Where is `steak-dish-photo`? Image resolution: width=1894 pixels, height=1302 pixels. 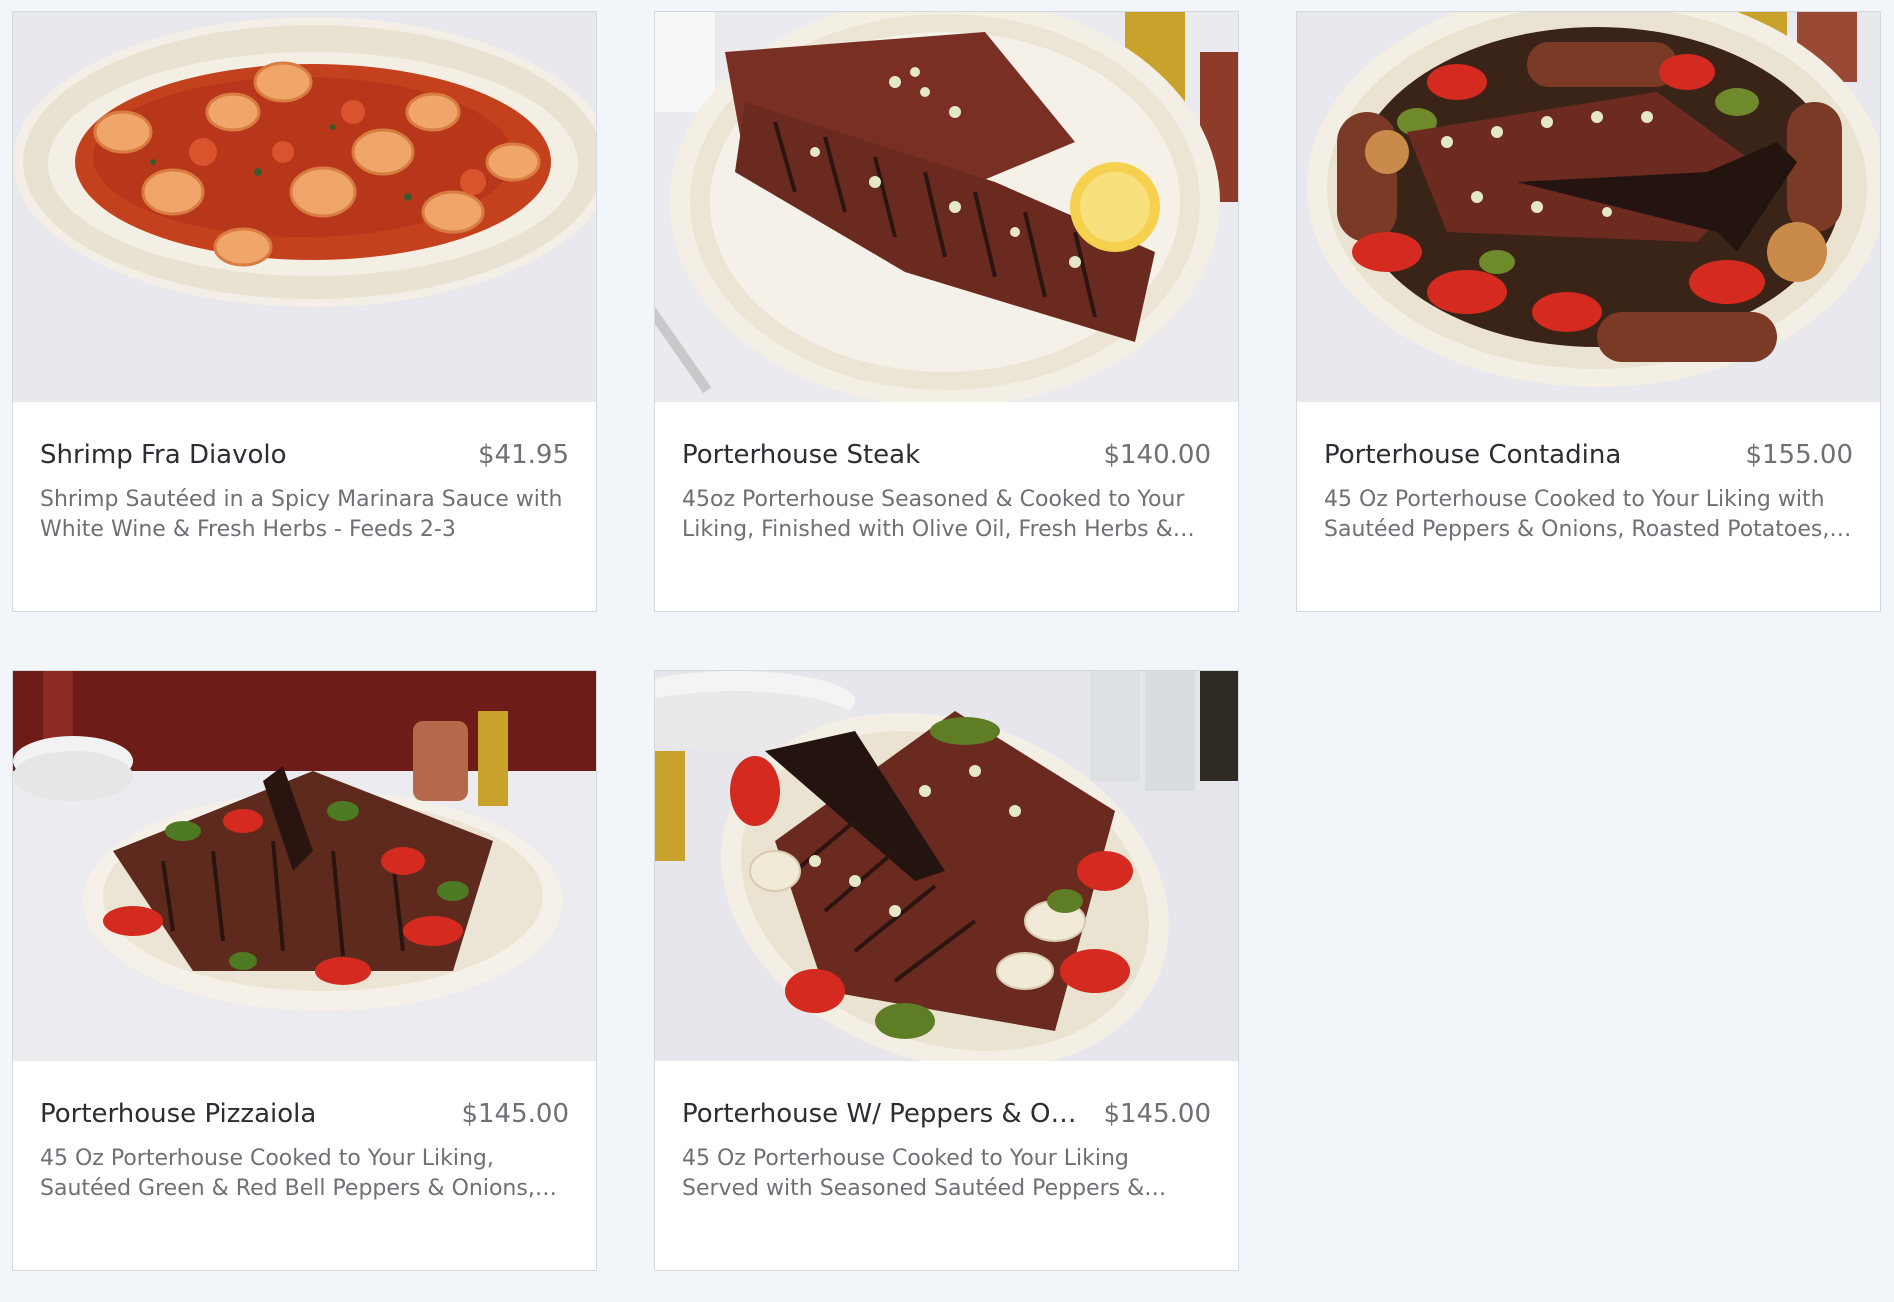 steak-dish-photo is located at coordinates (946, 207).